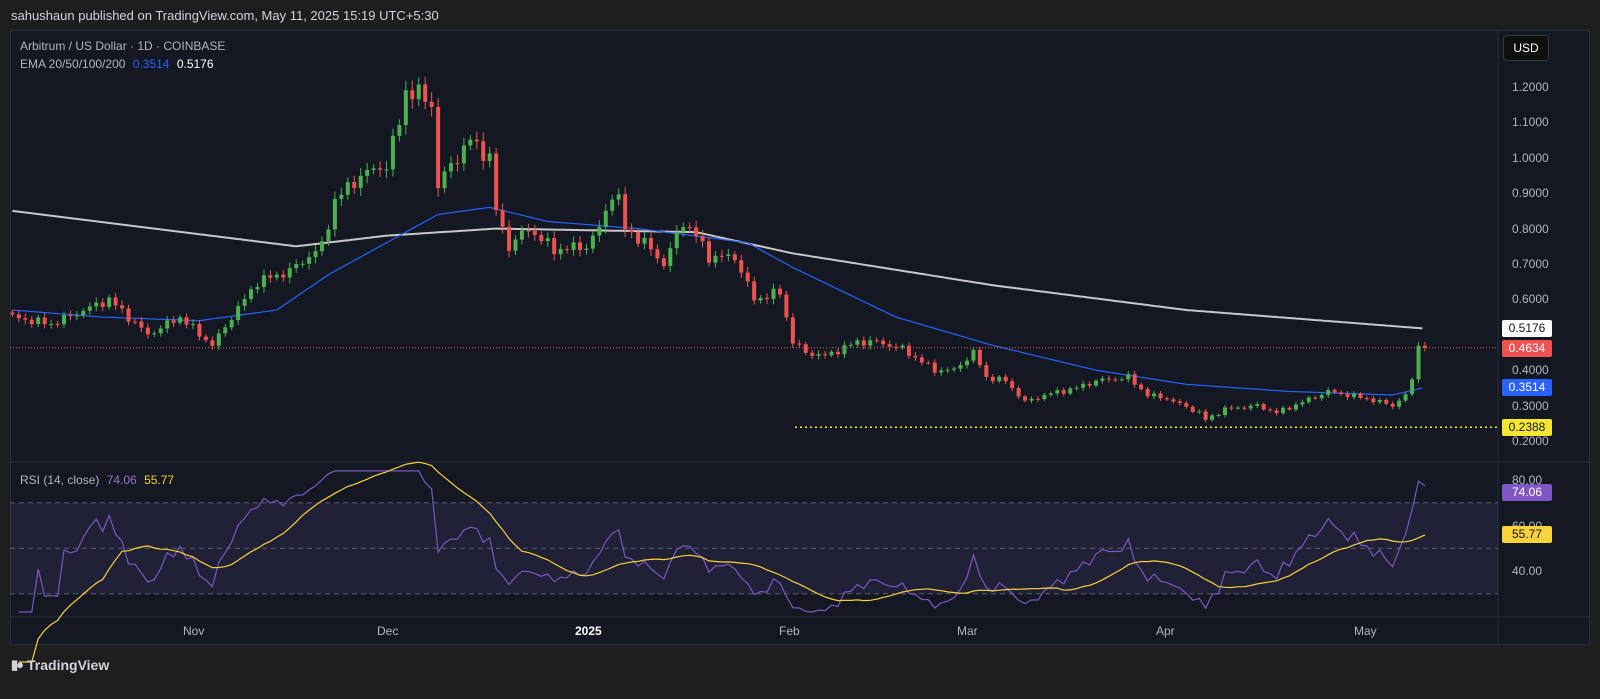 This screenshot has width=1600, height=699. Describe the element at coordinates (1530, 193) in the screenshot. I see `price-tick: 0.9000` at that location.